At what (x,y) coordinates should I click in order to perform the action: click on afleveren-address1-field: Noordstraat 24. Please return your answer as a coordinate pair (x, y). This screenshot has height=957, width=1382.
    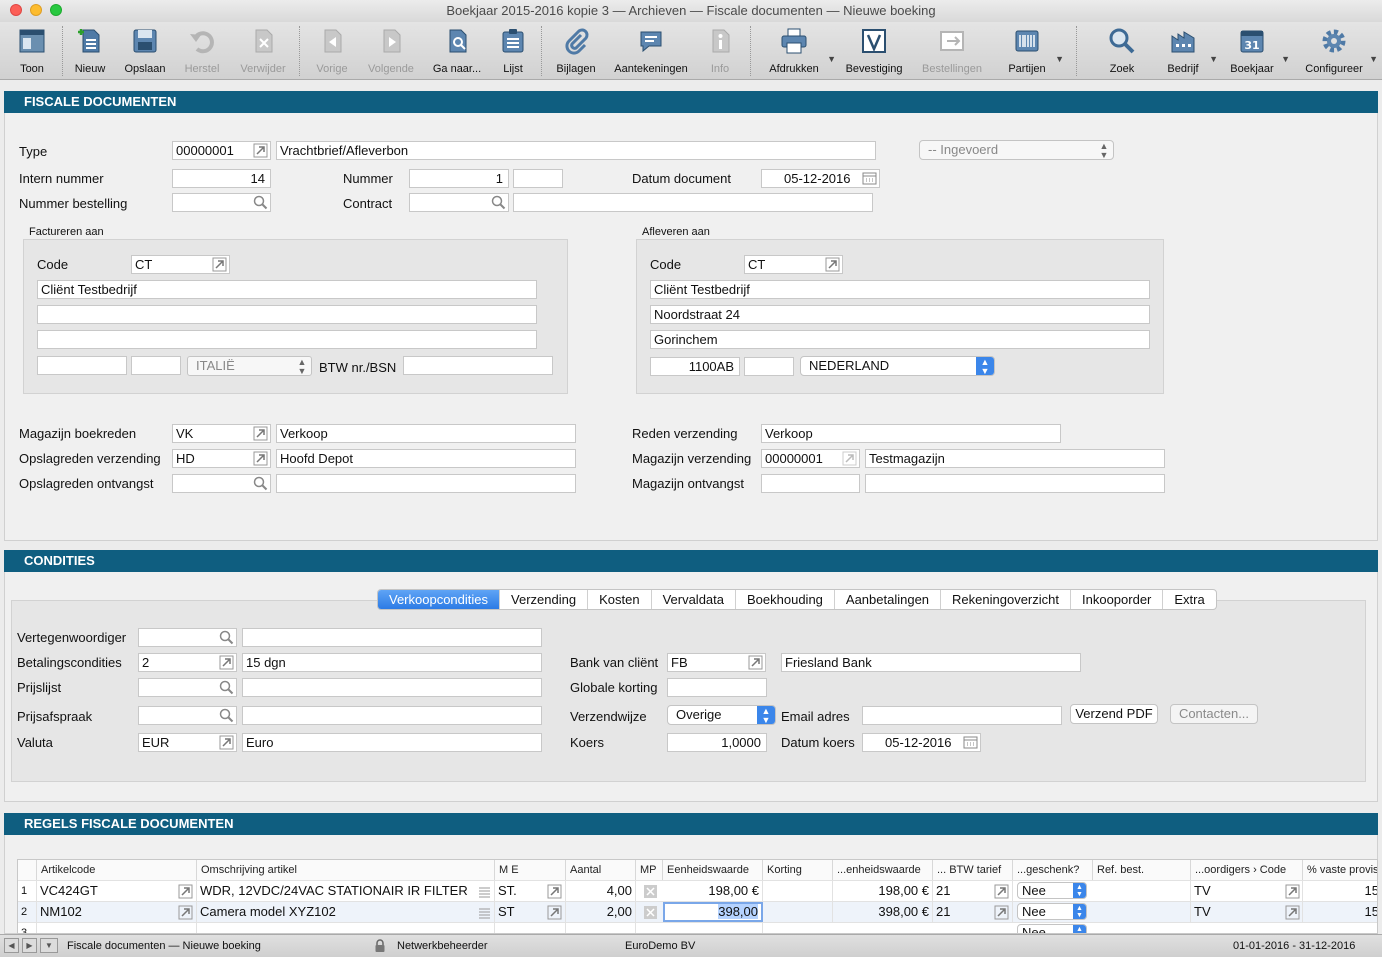
    Looking at the image, I should click on (900, 314).